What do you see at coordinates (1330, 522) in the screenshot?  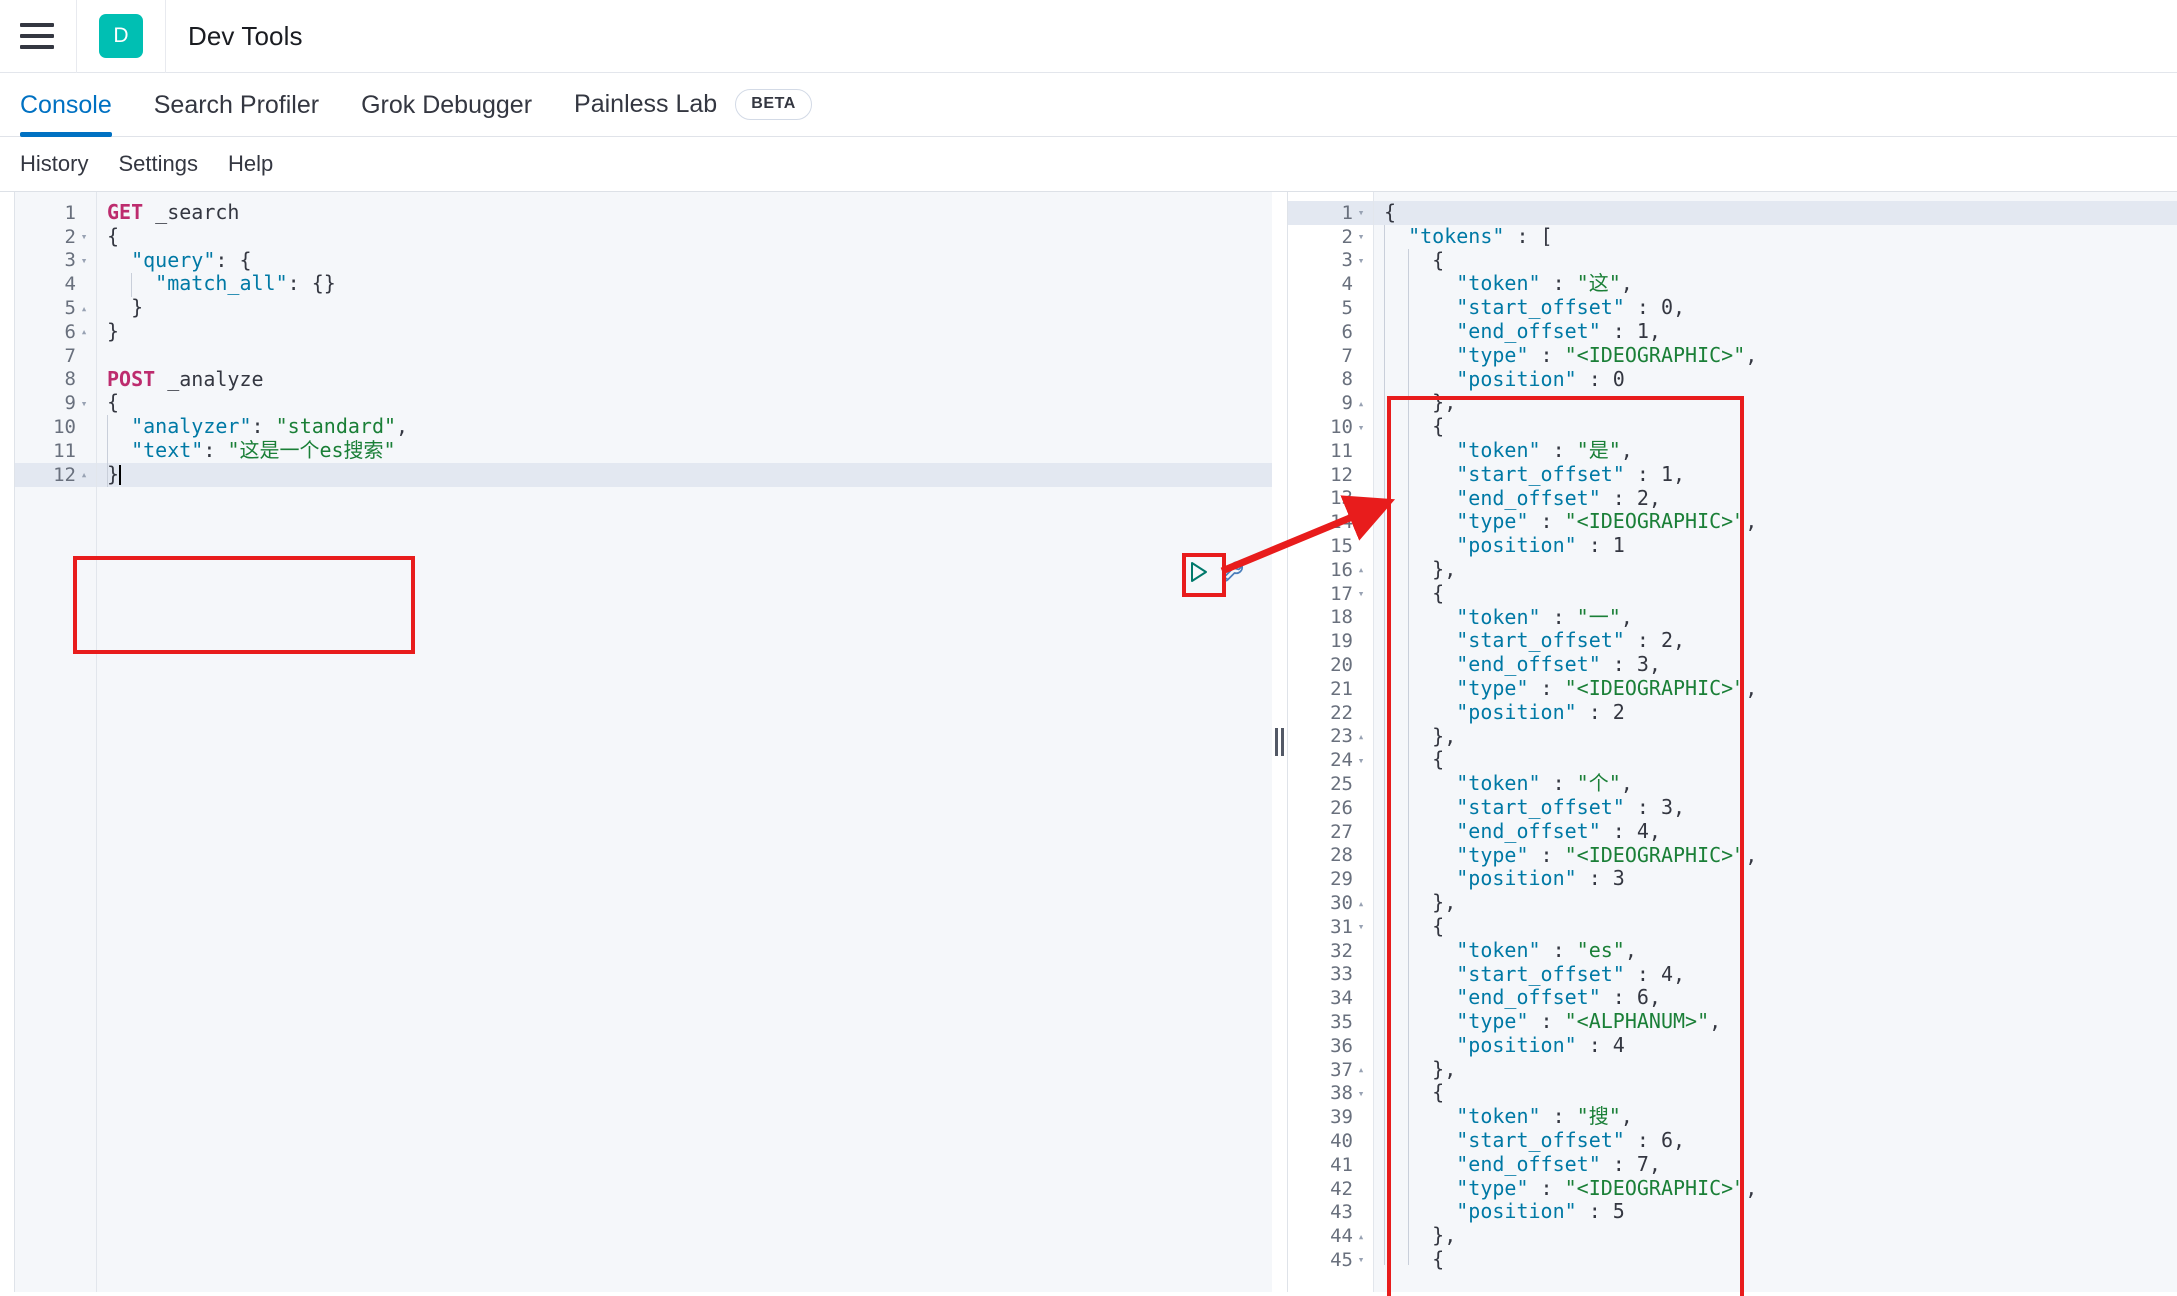 I see `line-number-row: 14` at bounding box center [1330, 522].